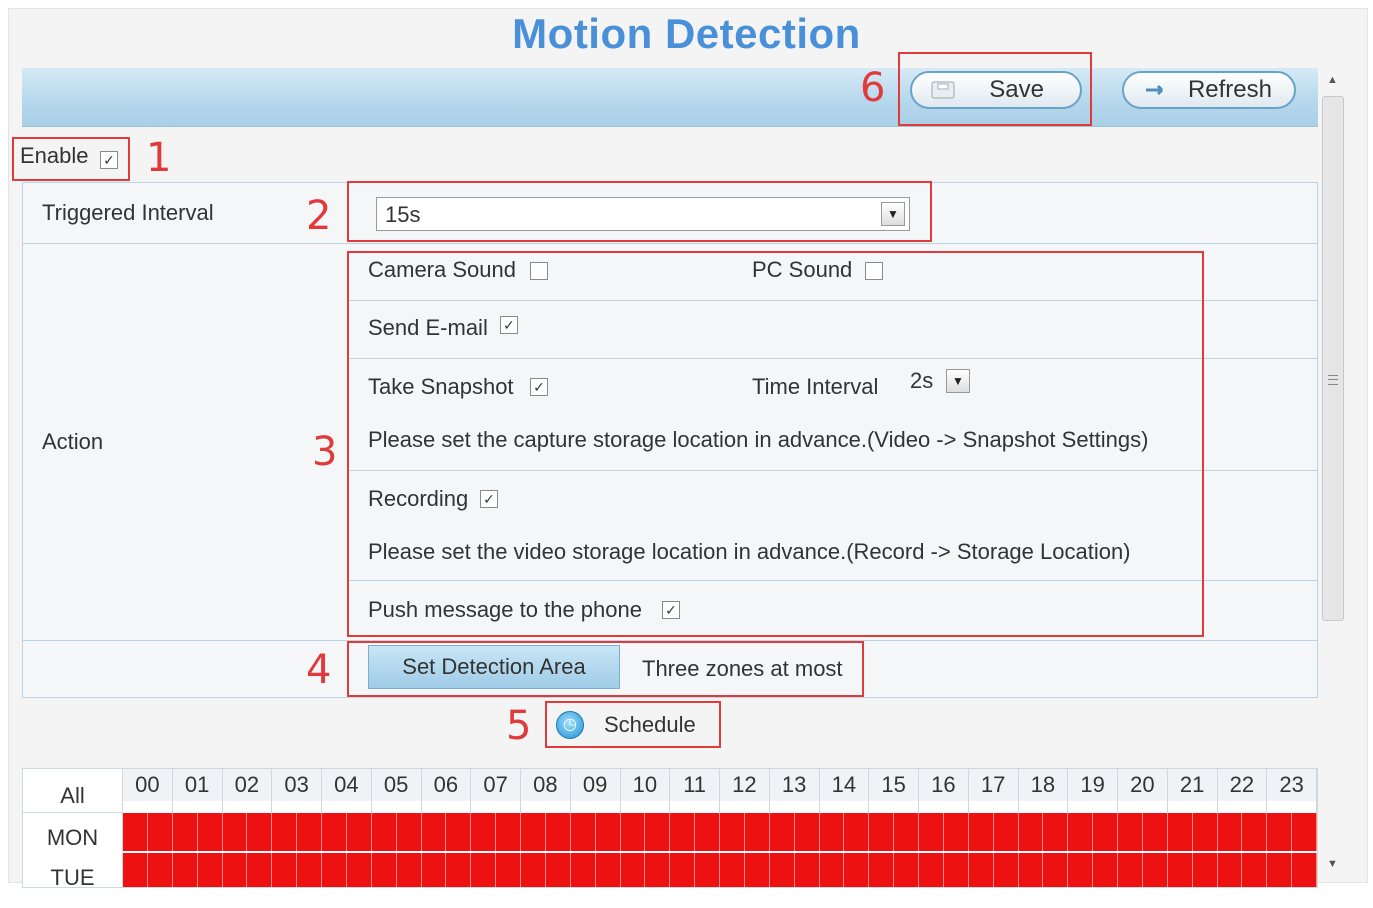 Image resolution: width=1373 pixels, height=908 pixels. I want to click on hour-header: 09, so click(595, 785).